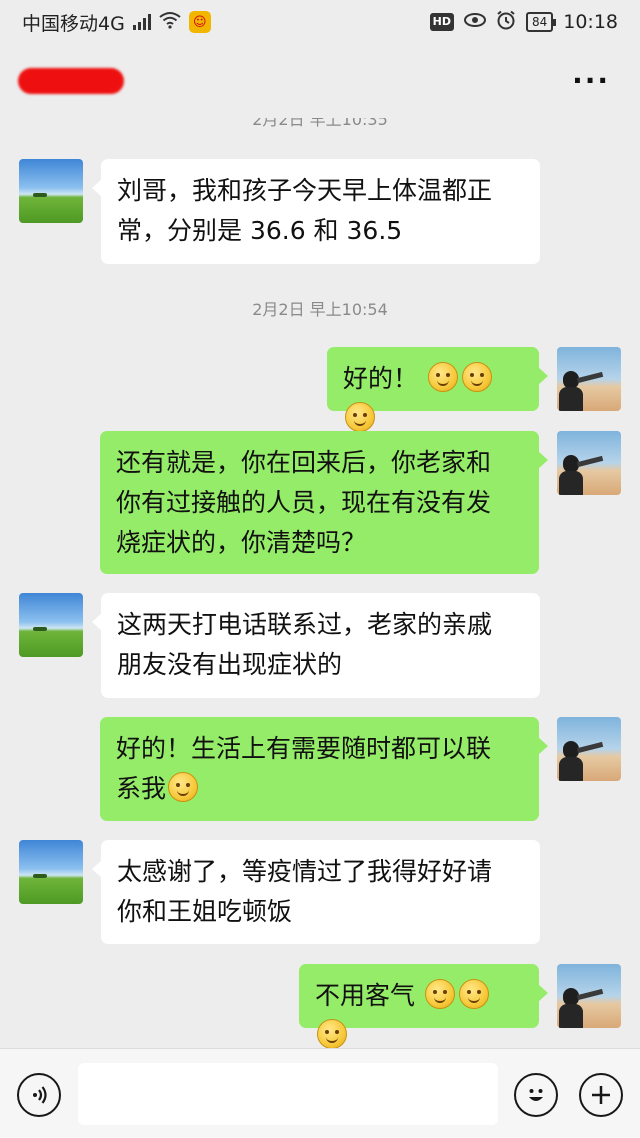  What do you see at coordinates (304, 462) in the screenshot?
I see `message-line: 还有就是，你在回来后，你老家和` at bounding box center [304, 462].